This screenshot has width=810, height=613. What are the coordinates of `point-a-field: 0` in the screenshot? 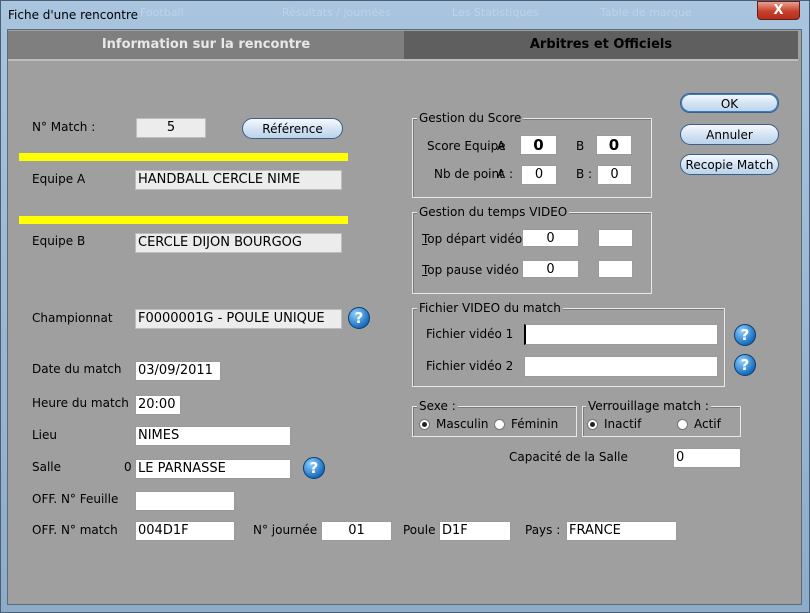 It's located at (539, 175).